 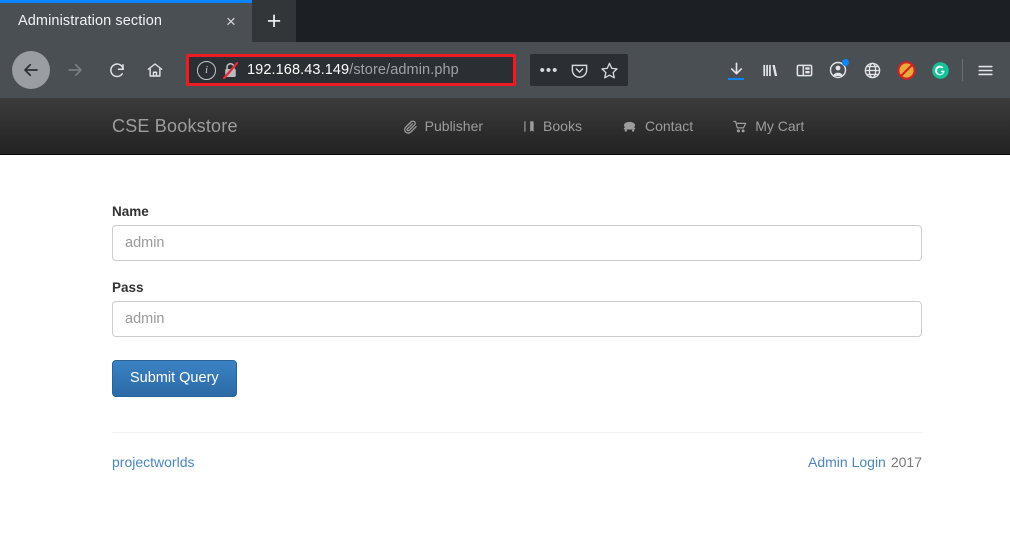 I want to click on page-footer: projectworlds Admin Login 2017, so click(x=517, y=450).